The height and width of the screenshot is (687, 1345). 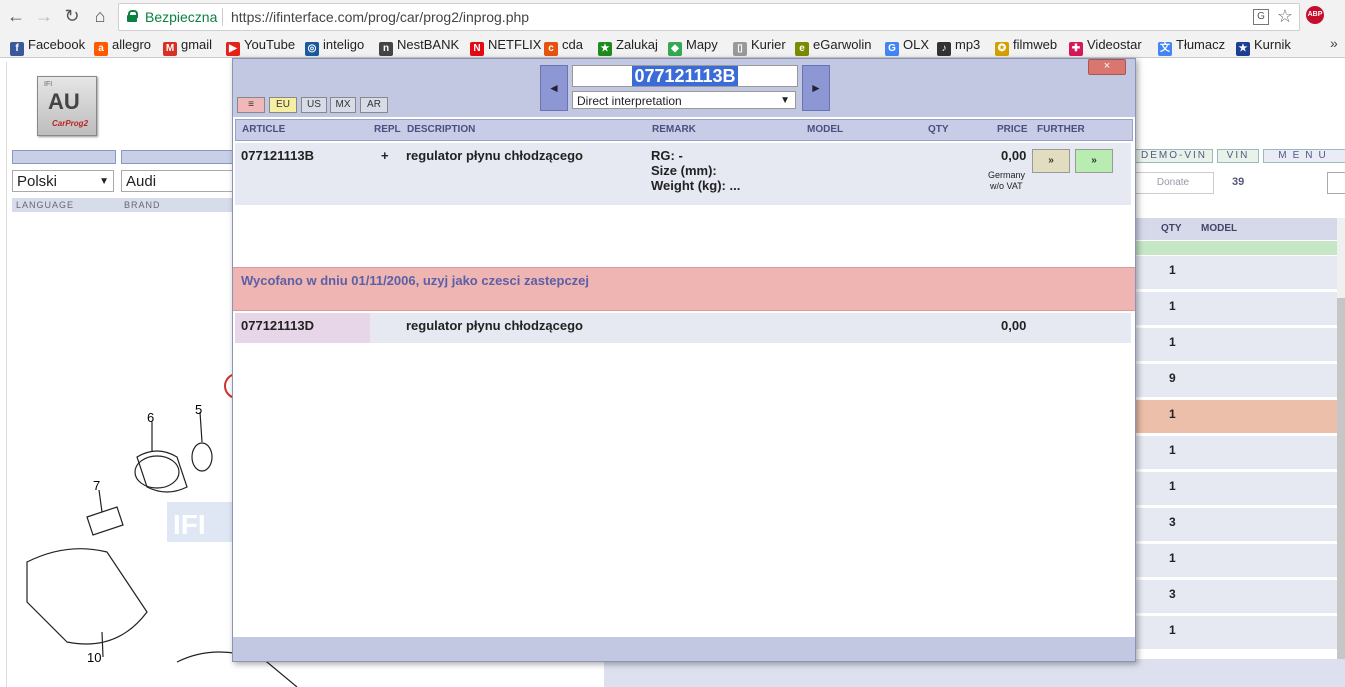 I want to click on donate-button: Donate, so click(x=1173, y=183).